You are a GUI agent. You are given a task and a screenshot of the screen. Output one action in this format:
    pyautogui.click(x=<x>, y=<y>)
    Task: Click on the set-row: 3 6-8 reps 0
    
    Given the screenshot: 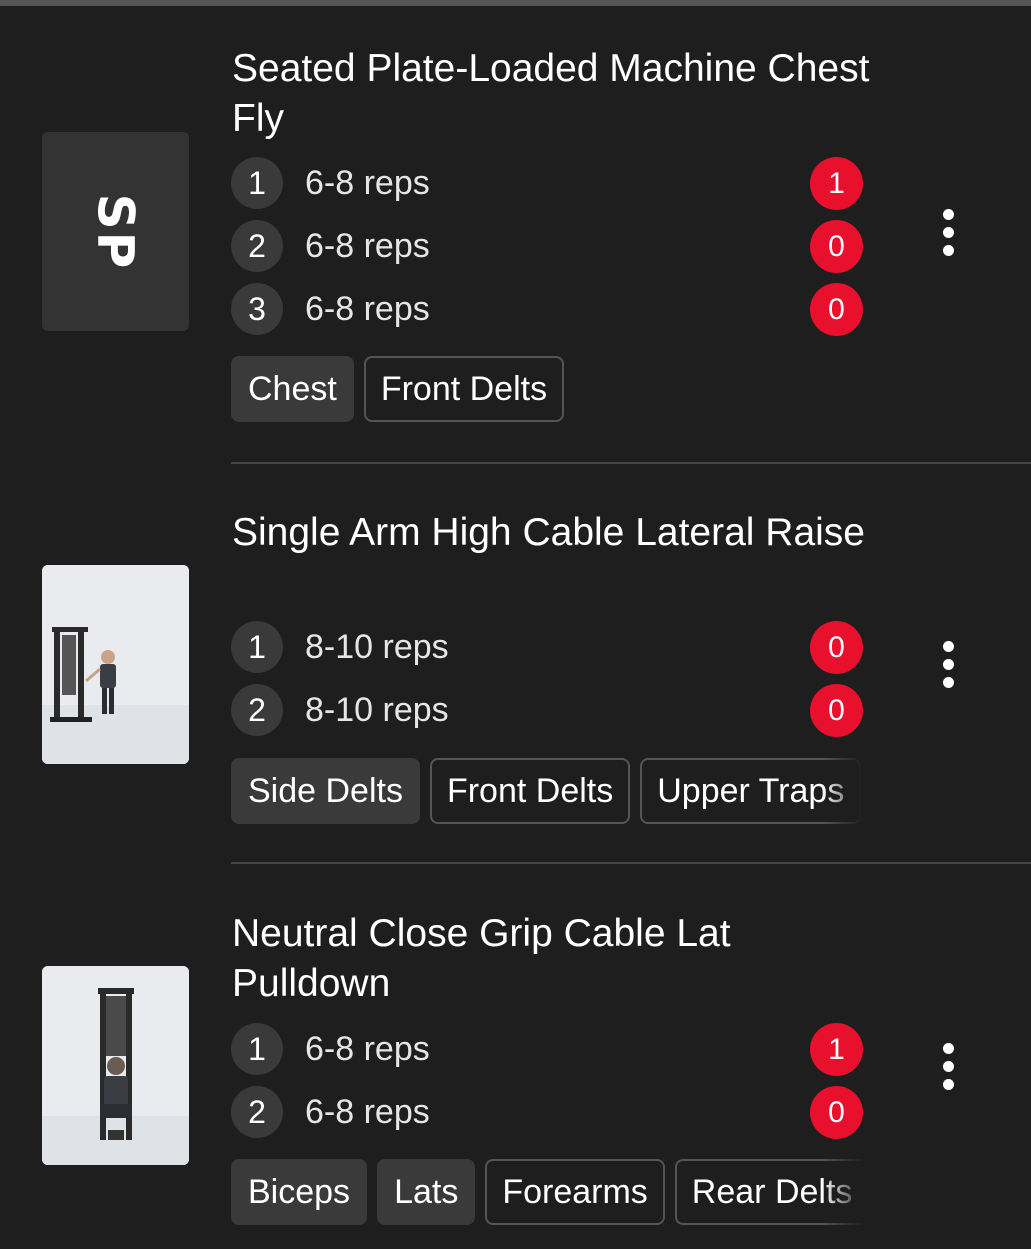 What is the action you would take?
    pyautogui.click(x=551, y=309)
    